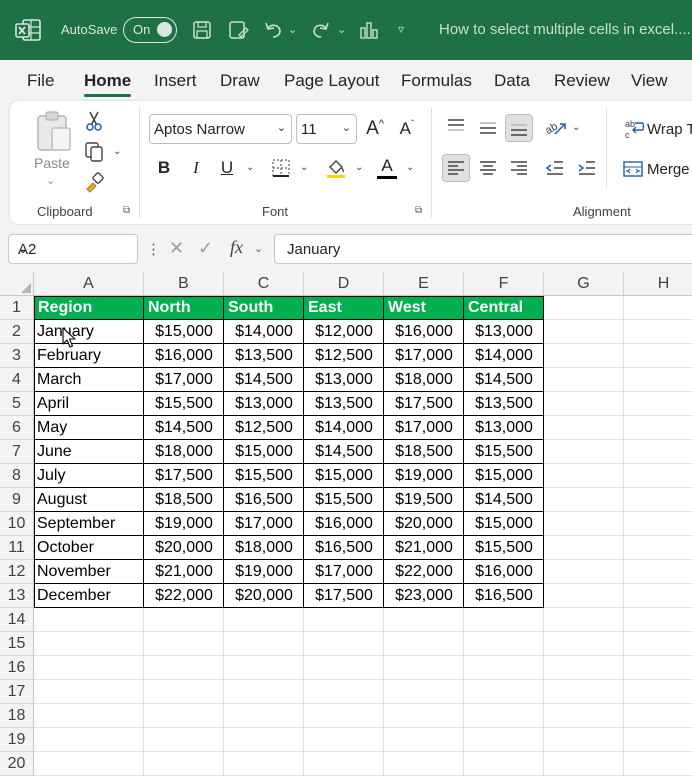  I want to click on row-header-7: 7, so click(17, 452).